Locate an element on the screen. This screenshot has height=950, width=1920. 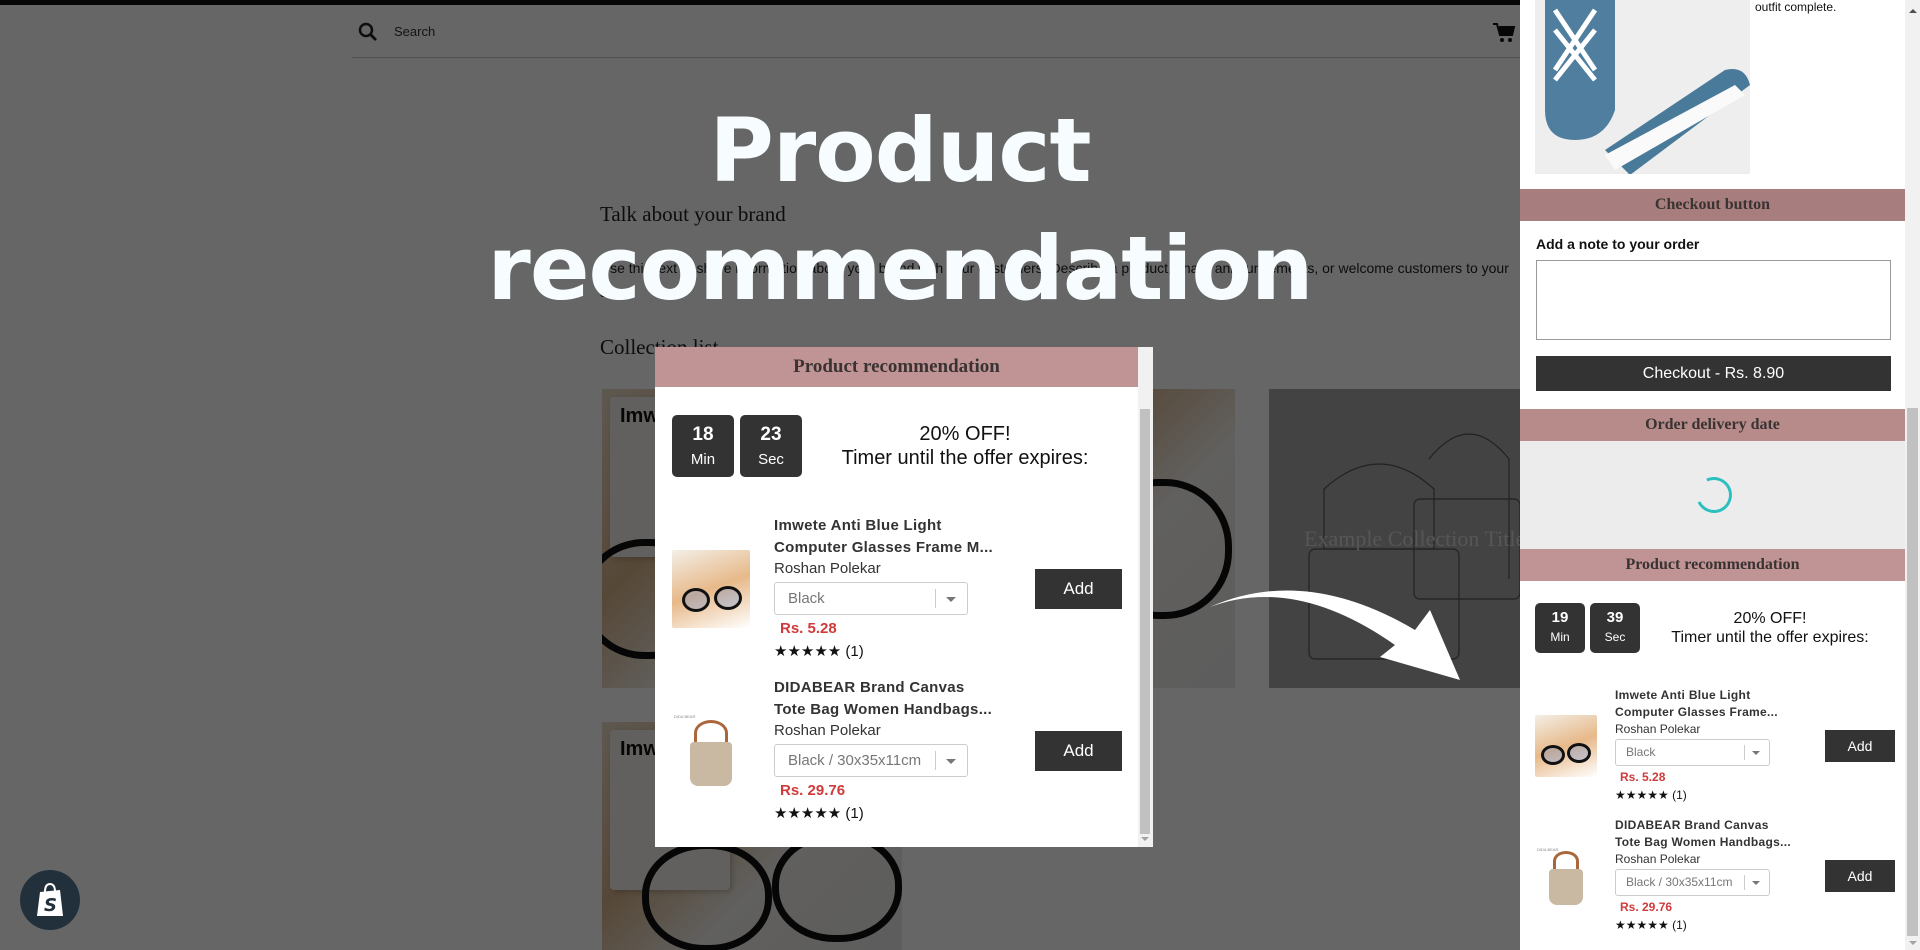
promo-title: Product recommendation is located at coordinates (900, 210).